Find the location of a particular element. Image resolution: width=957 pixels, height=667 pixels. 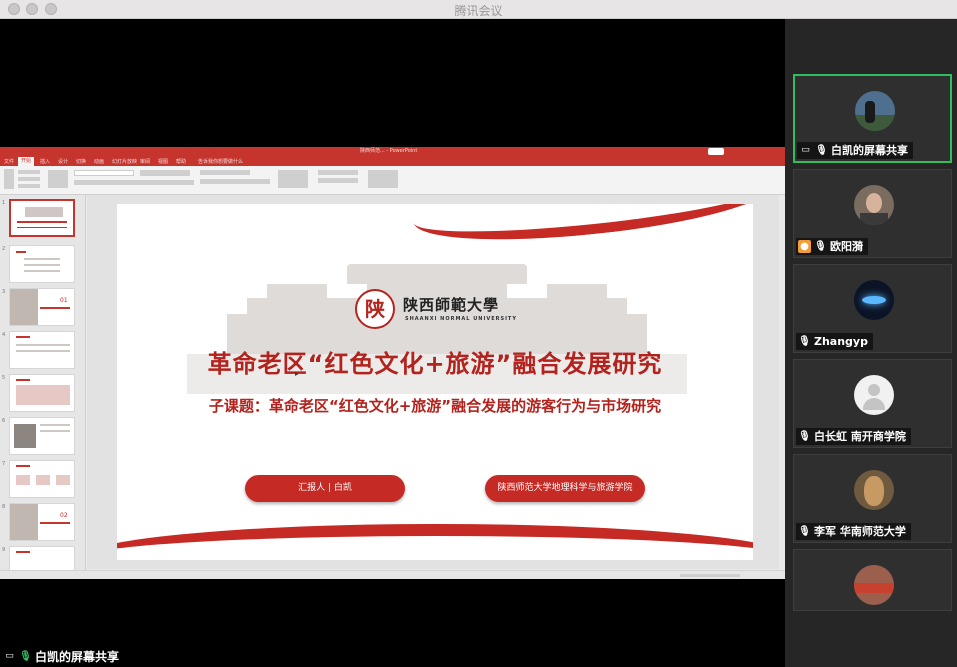

participant-name: 李军 华南师范大学 is located at coordinates (860, 531).